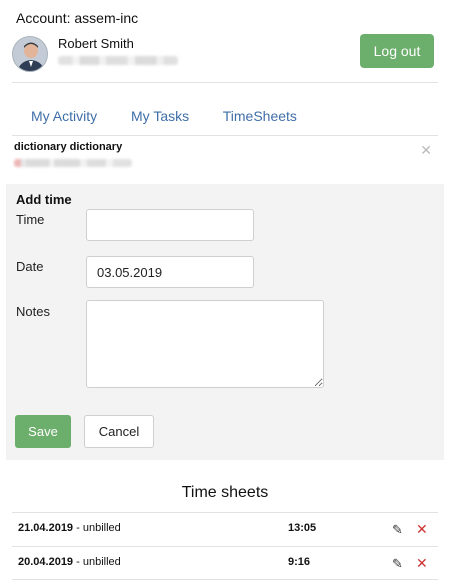  Describe the element at coordinates (46, 562) in the screenshot. I see `date-text: 20.04.2019` at that location.